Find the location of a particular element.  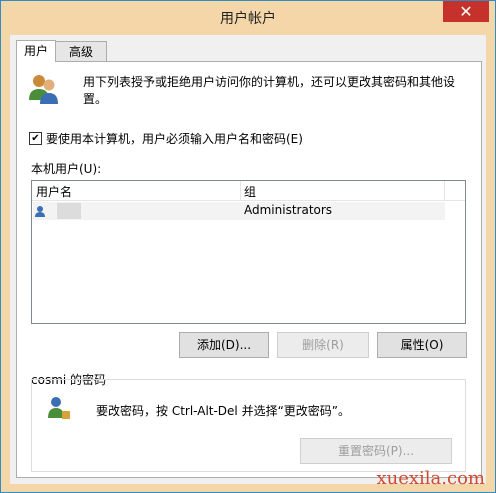

watermark: xuexila.com is located at coordinates (430, 478).